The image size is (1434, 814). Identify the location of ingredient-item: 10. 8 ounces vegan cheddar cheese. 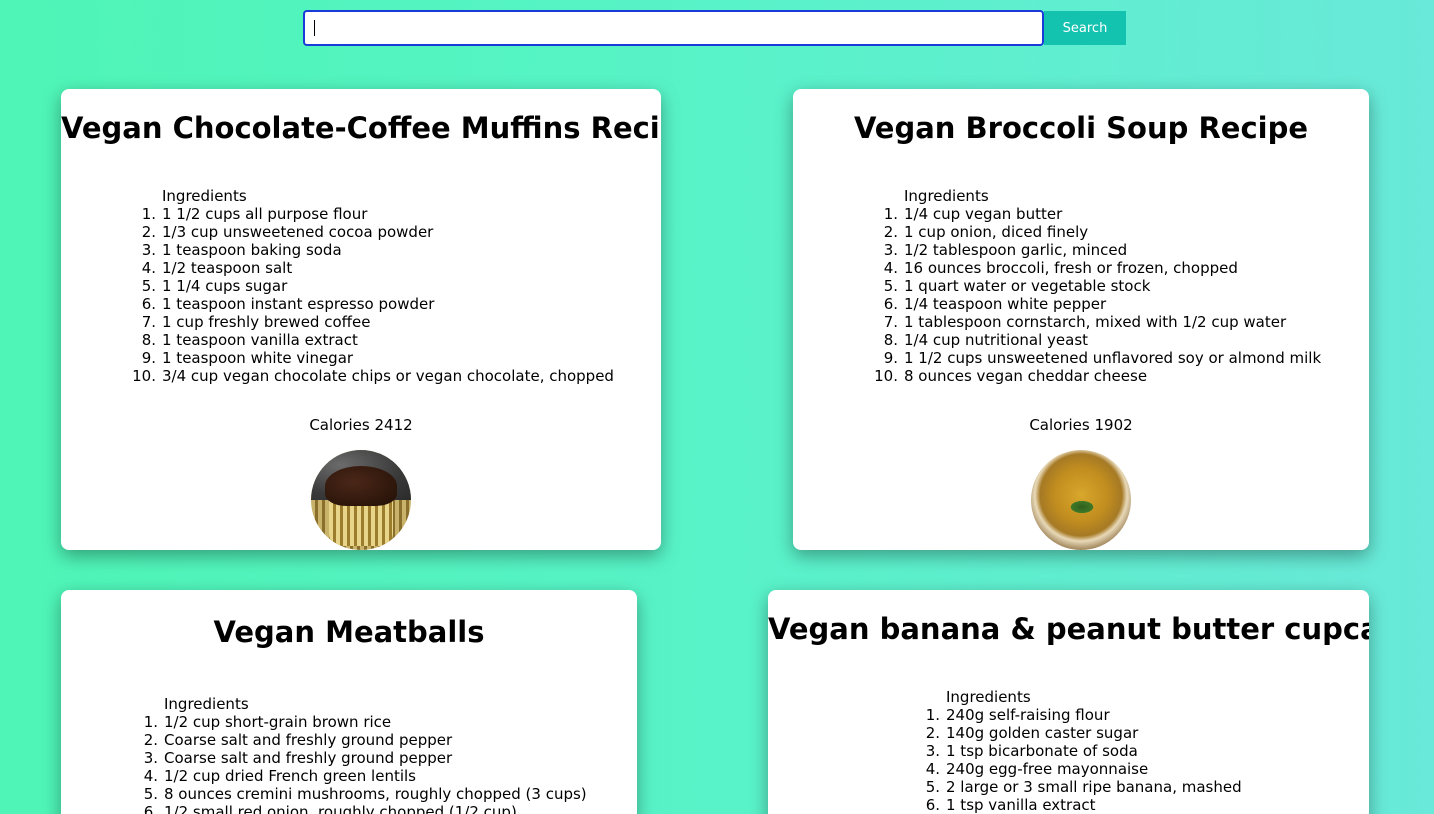
(1097, 376).